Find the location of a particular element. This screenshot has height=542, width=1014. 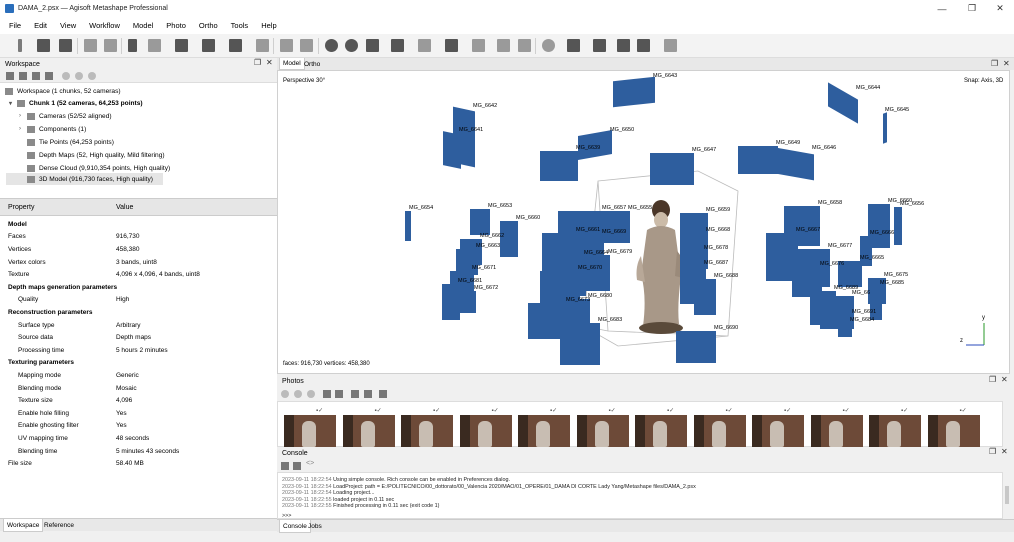

save-log-icon is located at coordinates (285, 466).